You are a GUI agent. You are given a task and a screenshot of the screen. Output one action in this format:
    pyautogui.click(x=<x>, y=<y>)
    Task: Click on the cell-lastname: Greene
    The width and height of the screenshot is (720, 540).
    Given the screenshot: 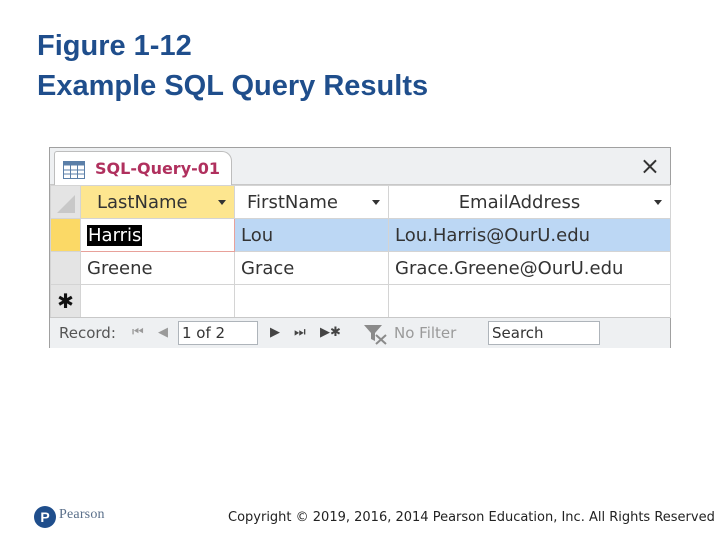 What is the action you would take?
    pyautogui.click(x=157, y=268)
    